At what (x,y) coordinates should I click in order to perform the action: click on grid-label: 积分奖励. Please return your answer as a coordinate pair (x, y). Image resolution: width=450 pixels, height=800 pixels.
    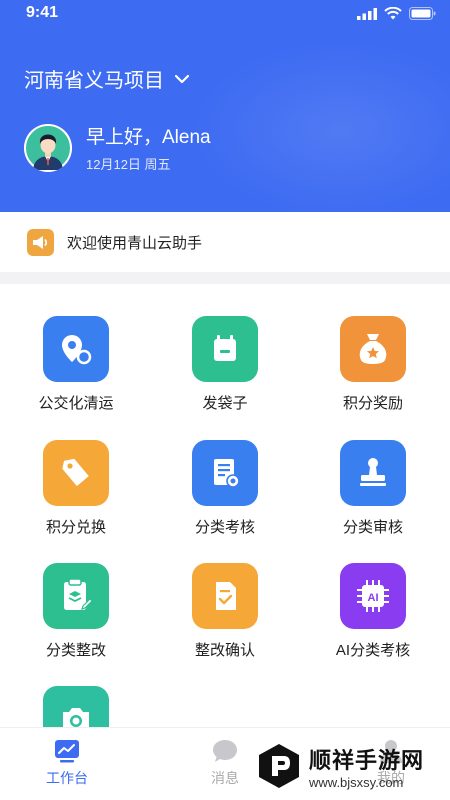
    Looking at the image, I should click on (372, 403).